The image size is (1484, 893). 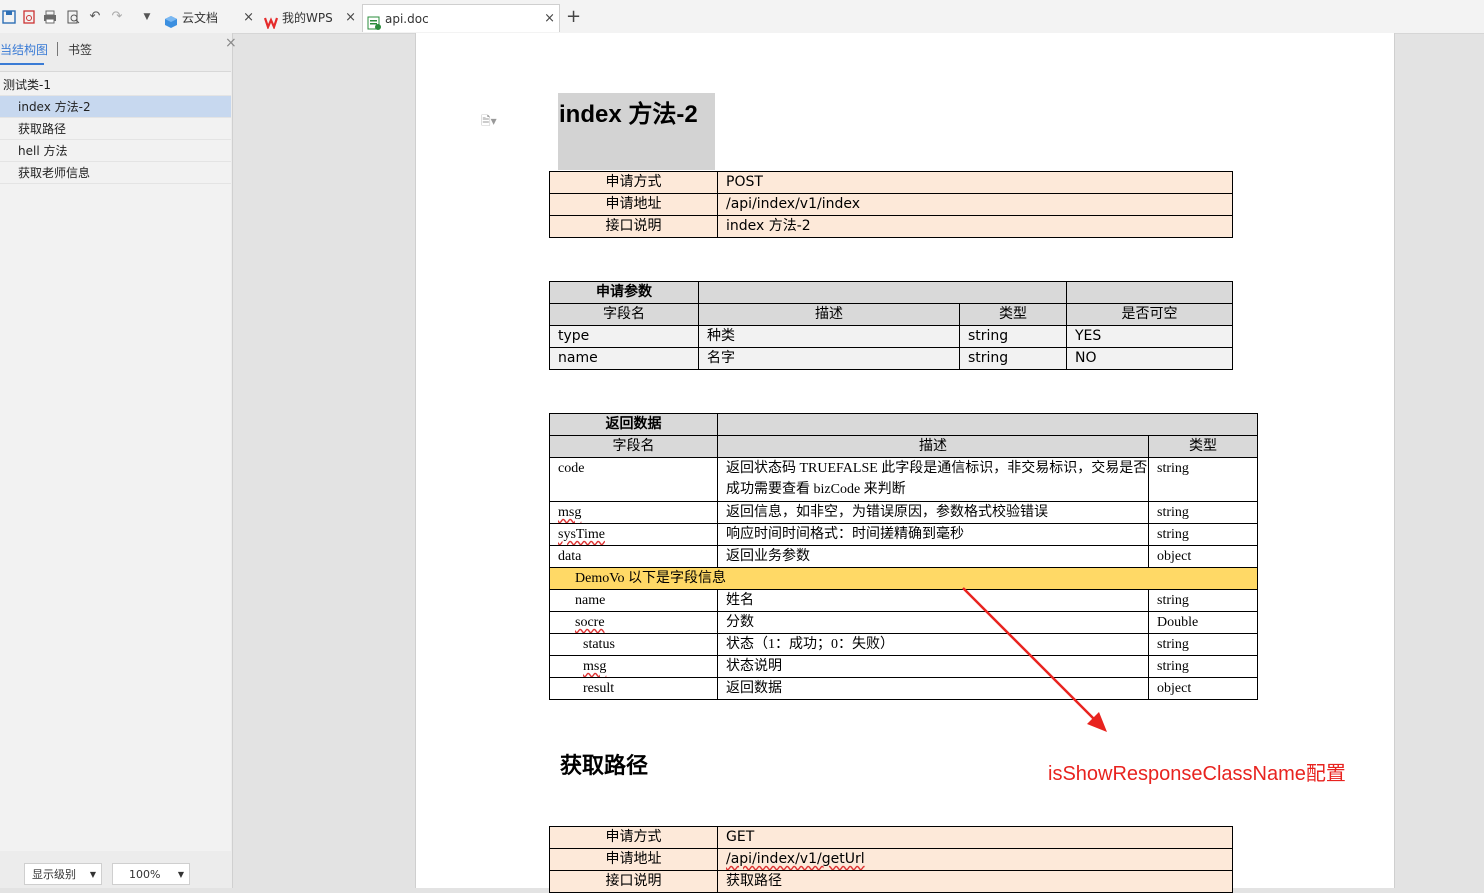 What do you see at coordinates (933, 446) in the screenshot?
I see `column-header: 描述` at bounding box center [933, 446].